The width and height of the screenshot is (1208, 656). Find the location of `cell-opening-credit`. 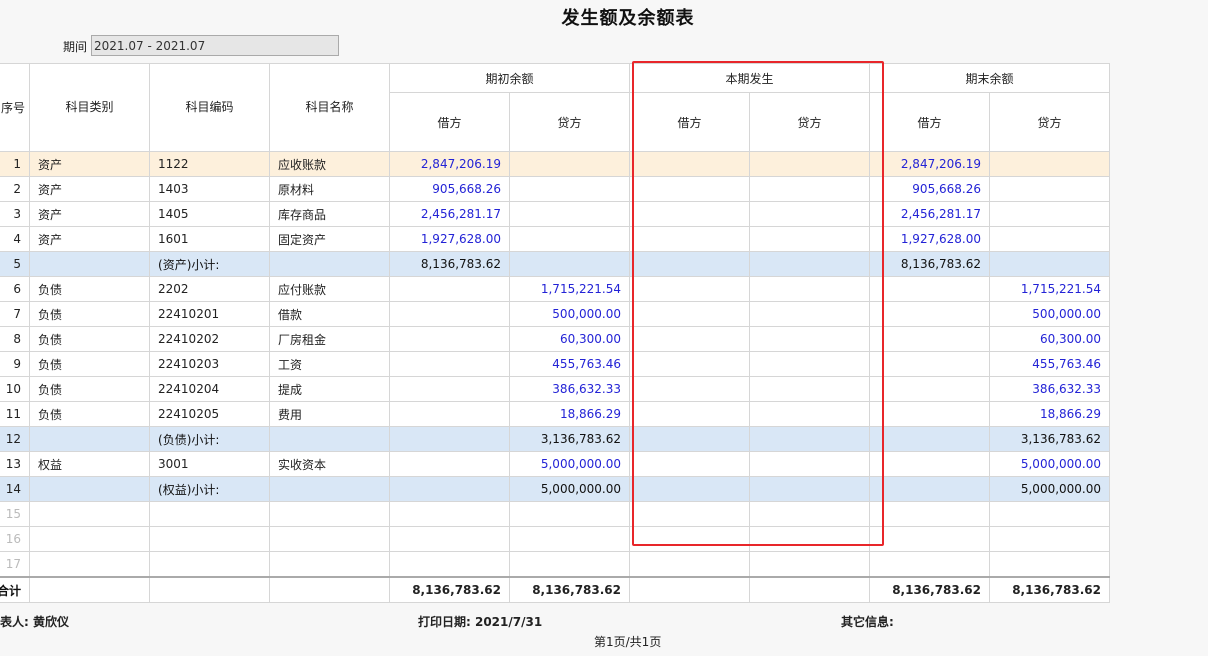

cell-opening-credit is located at coordinates (570, 239).